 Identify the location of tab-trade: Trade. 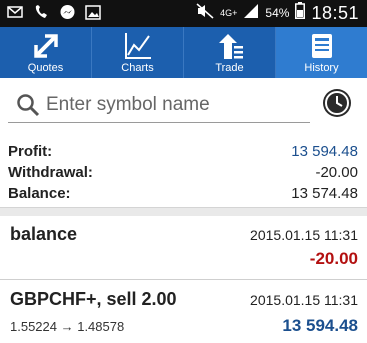
(230, 52).